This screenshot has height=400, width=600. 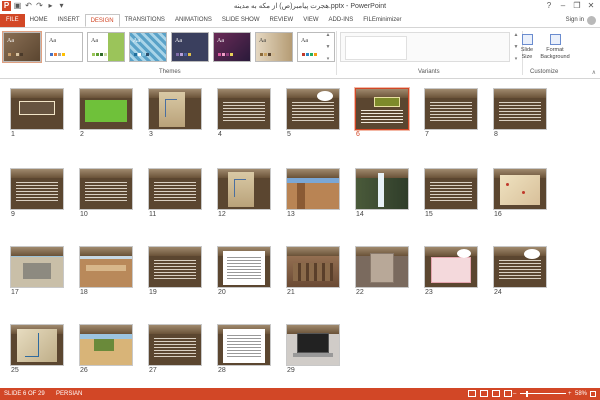 What do you see at coordinates (220, 134) in the screenshot?
I see `slide-number: 4` at bounding box center [220, 134].